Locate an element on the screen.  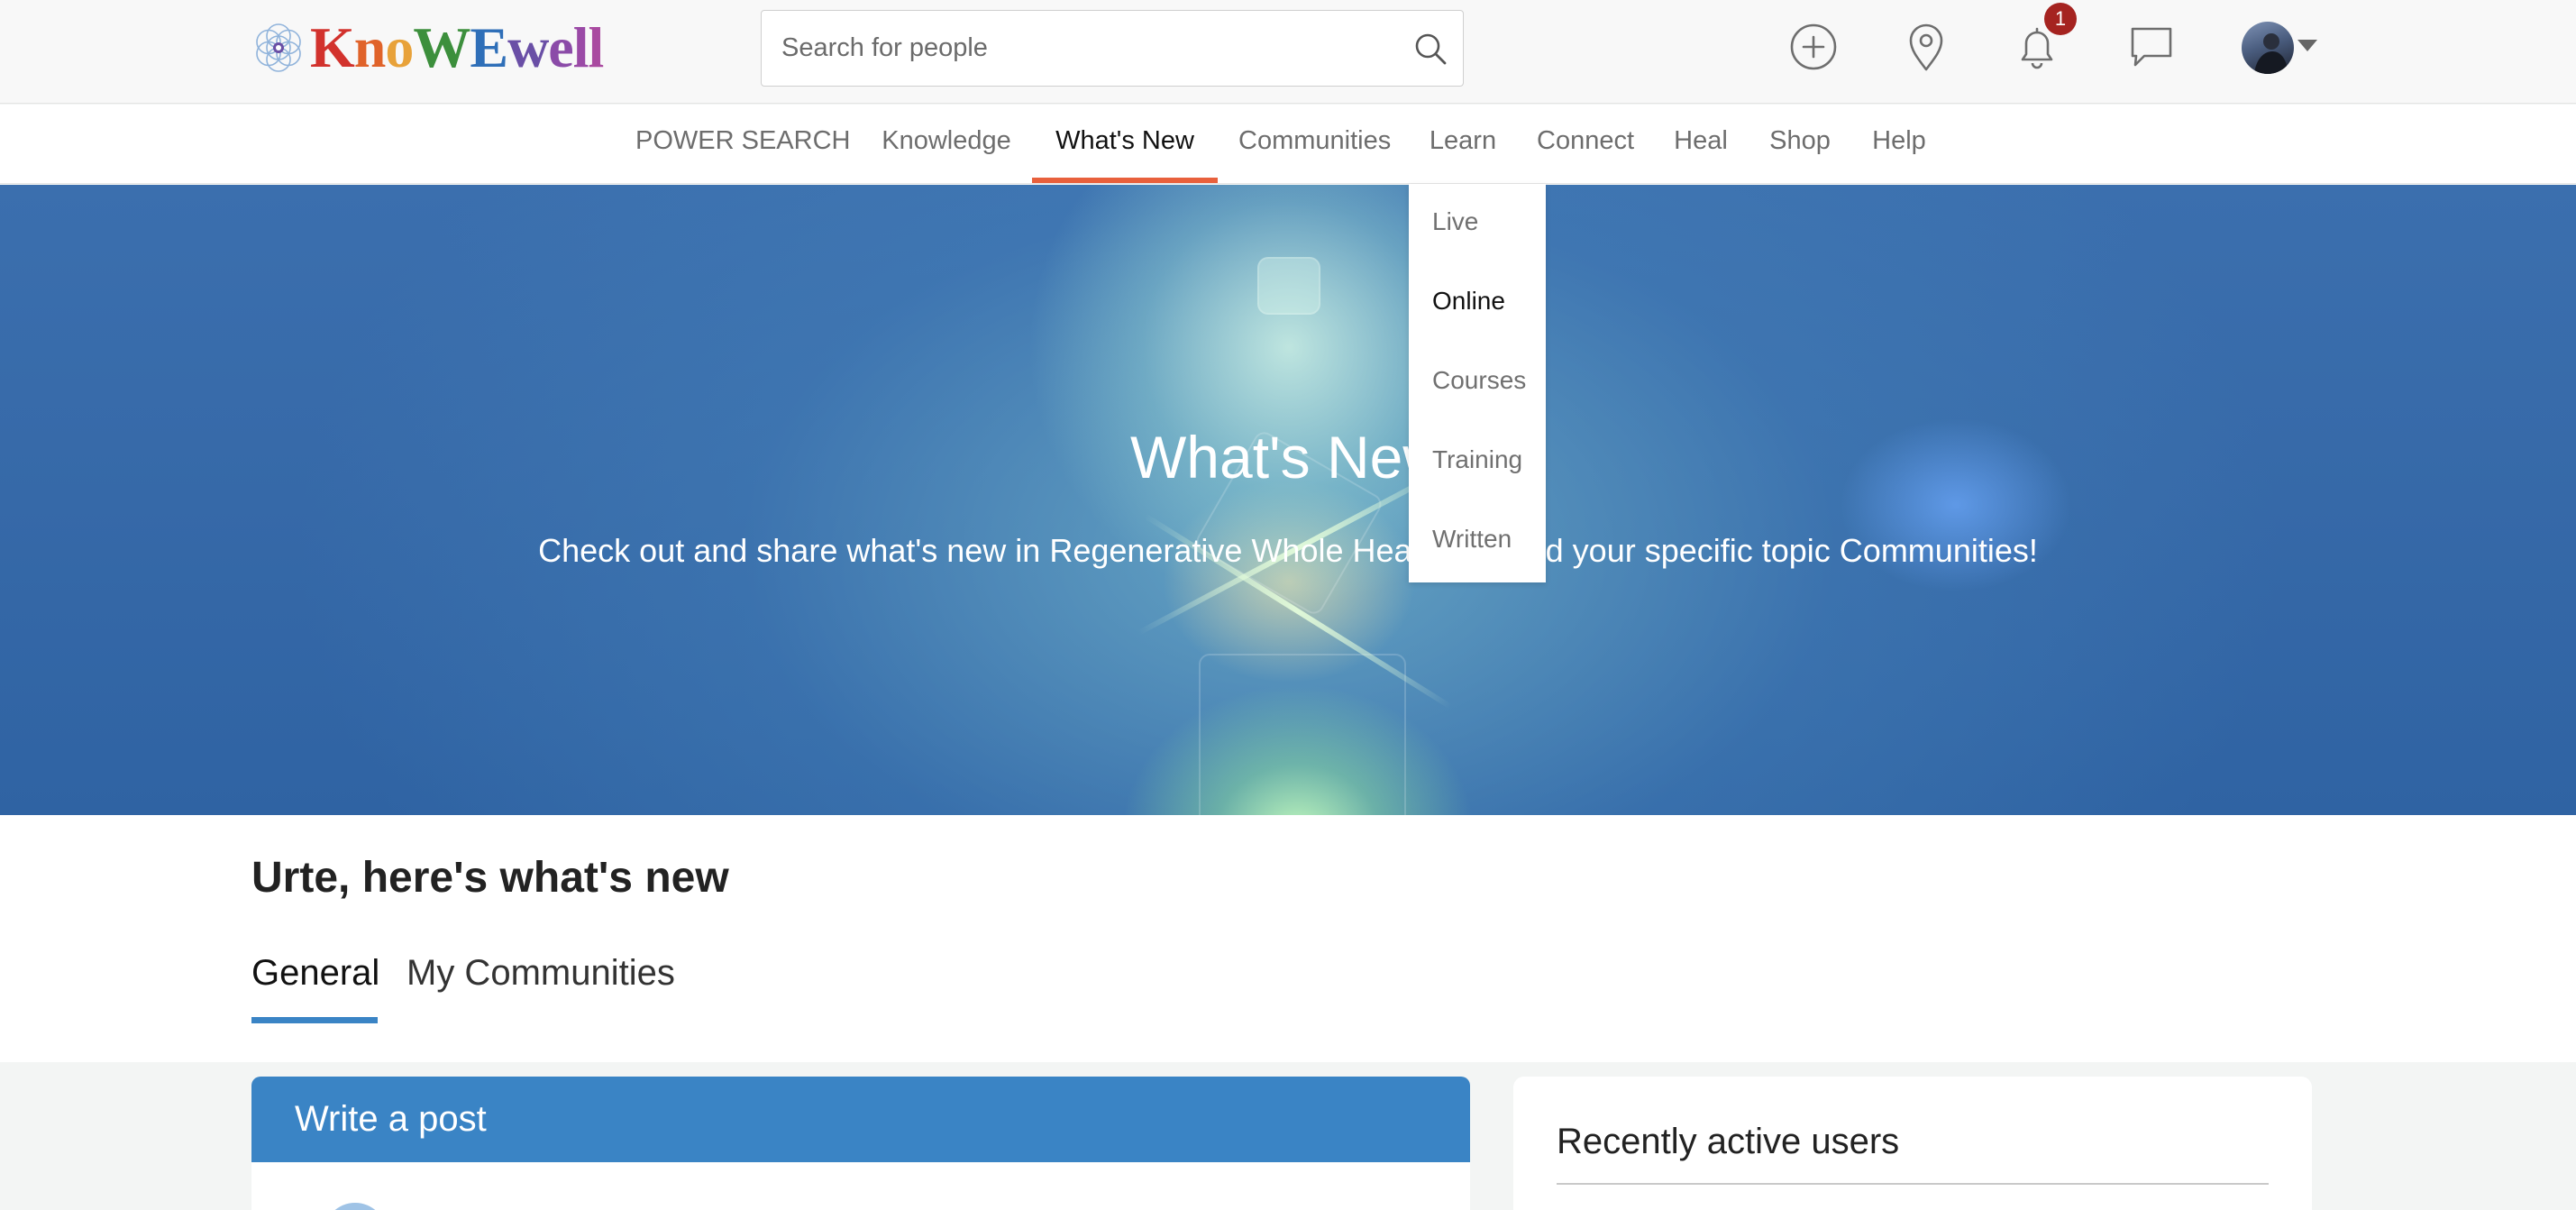
logo-wordmark: KnoWEwell is located at coordinates (457, 47).